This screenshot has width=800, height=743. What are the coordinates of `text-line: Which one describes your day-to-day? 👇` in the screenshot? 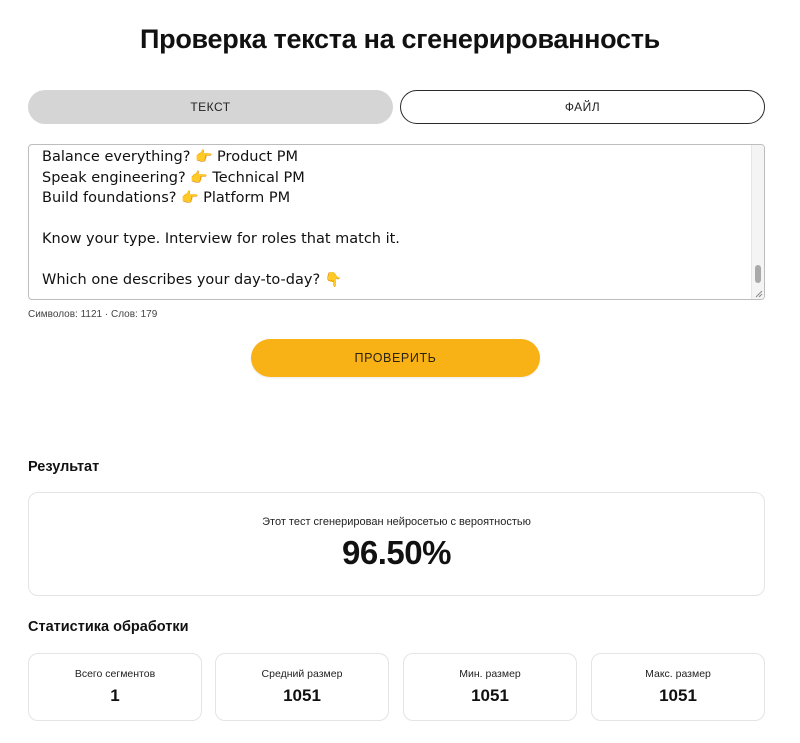 It's located at (192, 280).